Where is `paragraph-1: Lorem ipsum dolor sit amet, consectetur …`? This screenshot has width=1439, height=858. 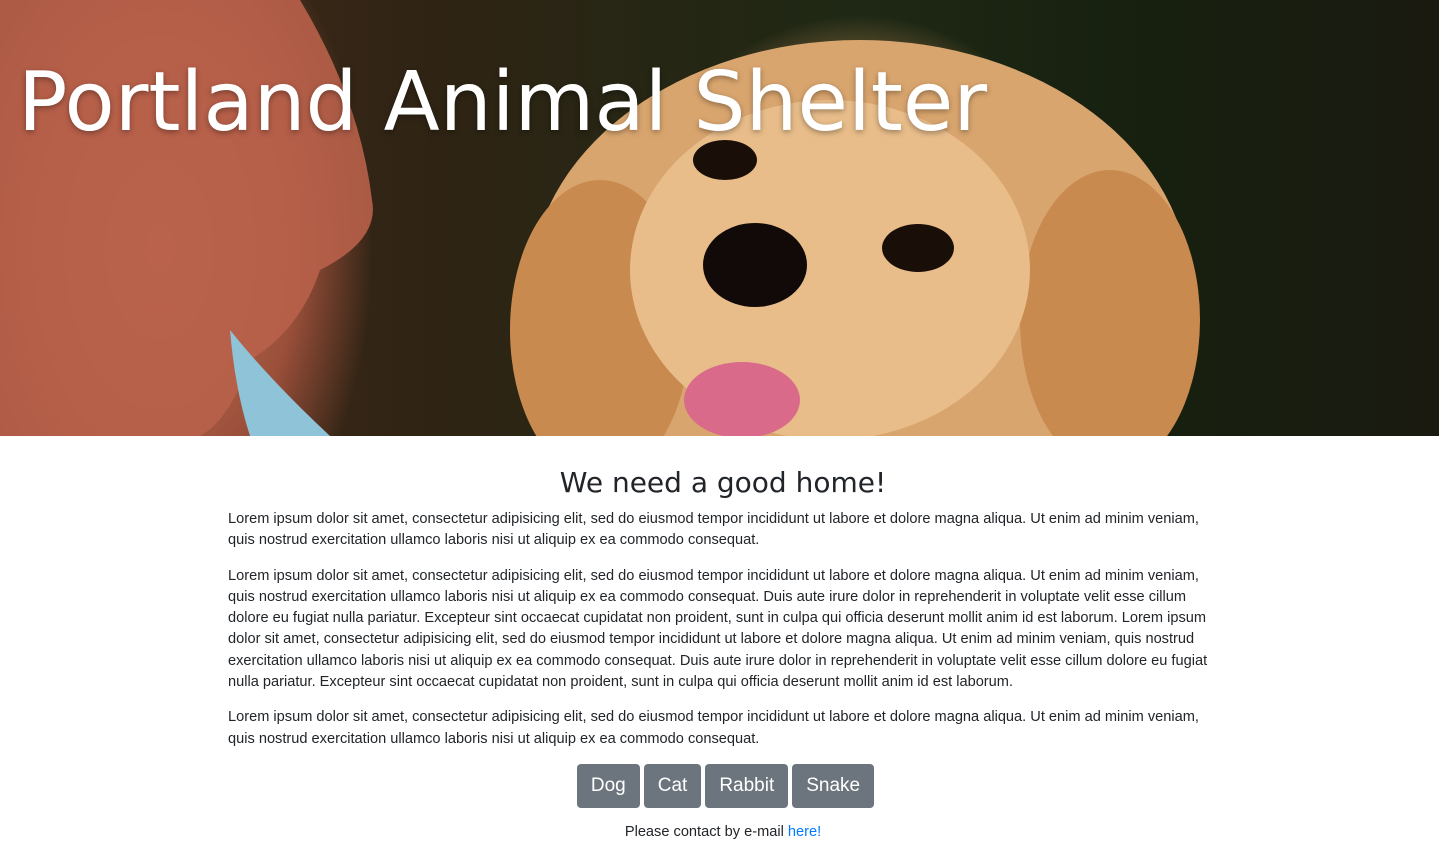 paragraph-1: Lorem ipsum dolor sit amet, consectetur … is located at coordinates (713, 530).